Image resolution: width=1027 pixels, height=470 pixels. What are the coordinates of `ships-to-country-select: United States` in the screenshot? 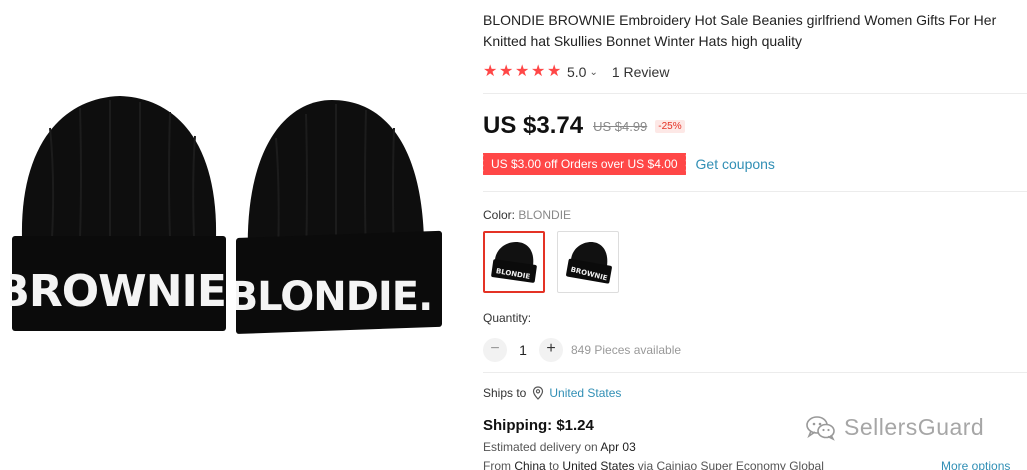 It's located at (585, 393).